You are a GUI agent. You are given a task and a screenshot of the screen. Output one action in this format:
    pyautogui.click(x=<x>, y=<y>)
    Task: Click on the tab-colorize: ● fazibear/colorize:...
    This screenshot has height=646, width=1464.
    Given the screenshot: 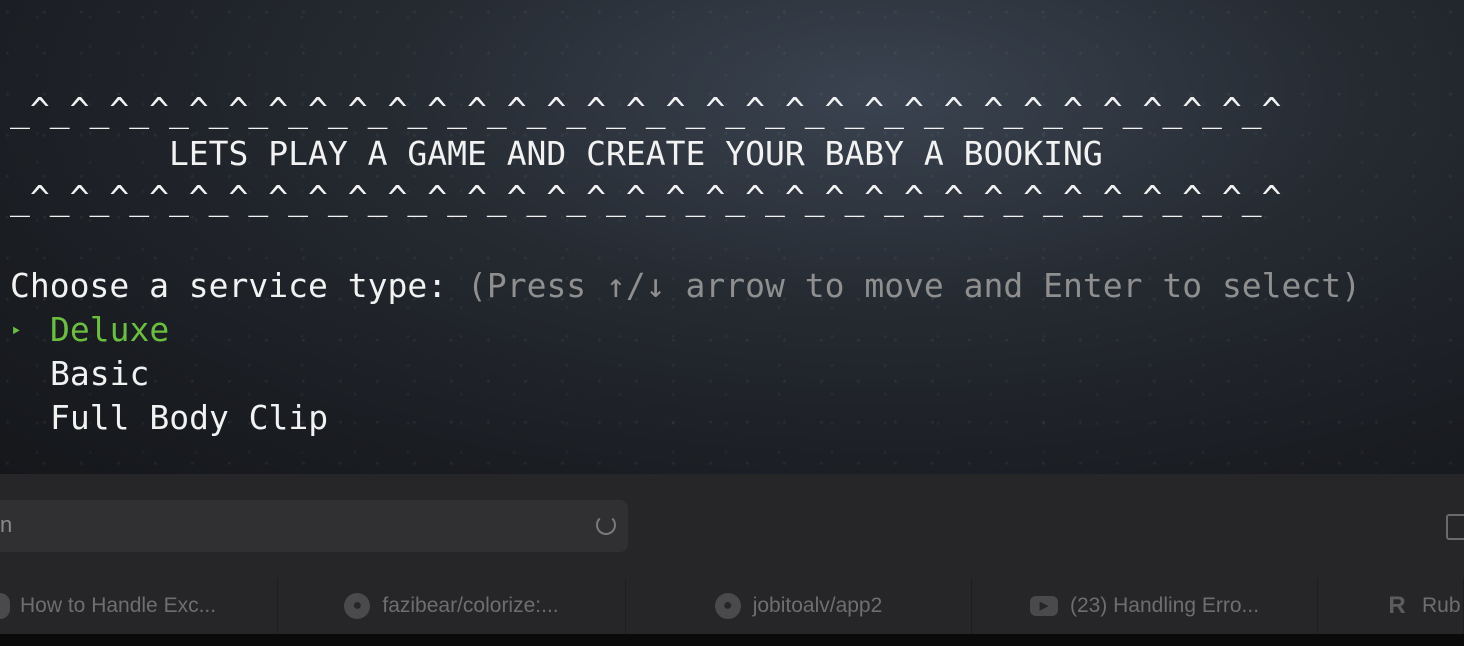 What is the action you would take?
    pyautogui.click(x=452, y=606)
    